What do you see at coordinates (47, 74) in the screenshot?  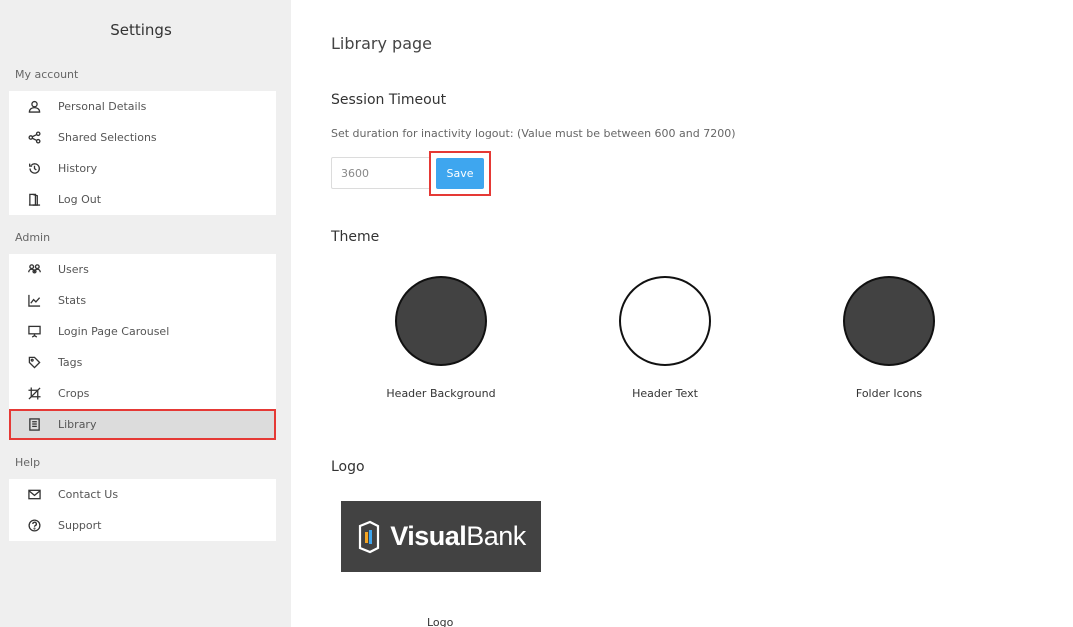 I see `group-label-my-account: My account` at bounding box center [47, 74].